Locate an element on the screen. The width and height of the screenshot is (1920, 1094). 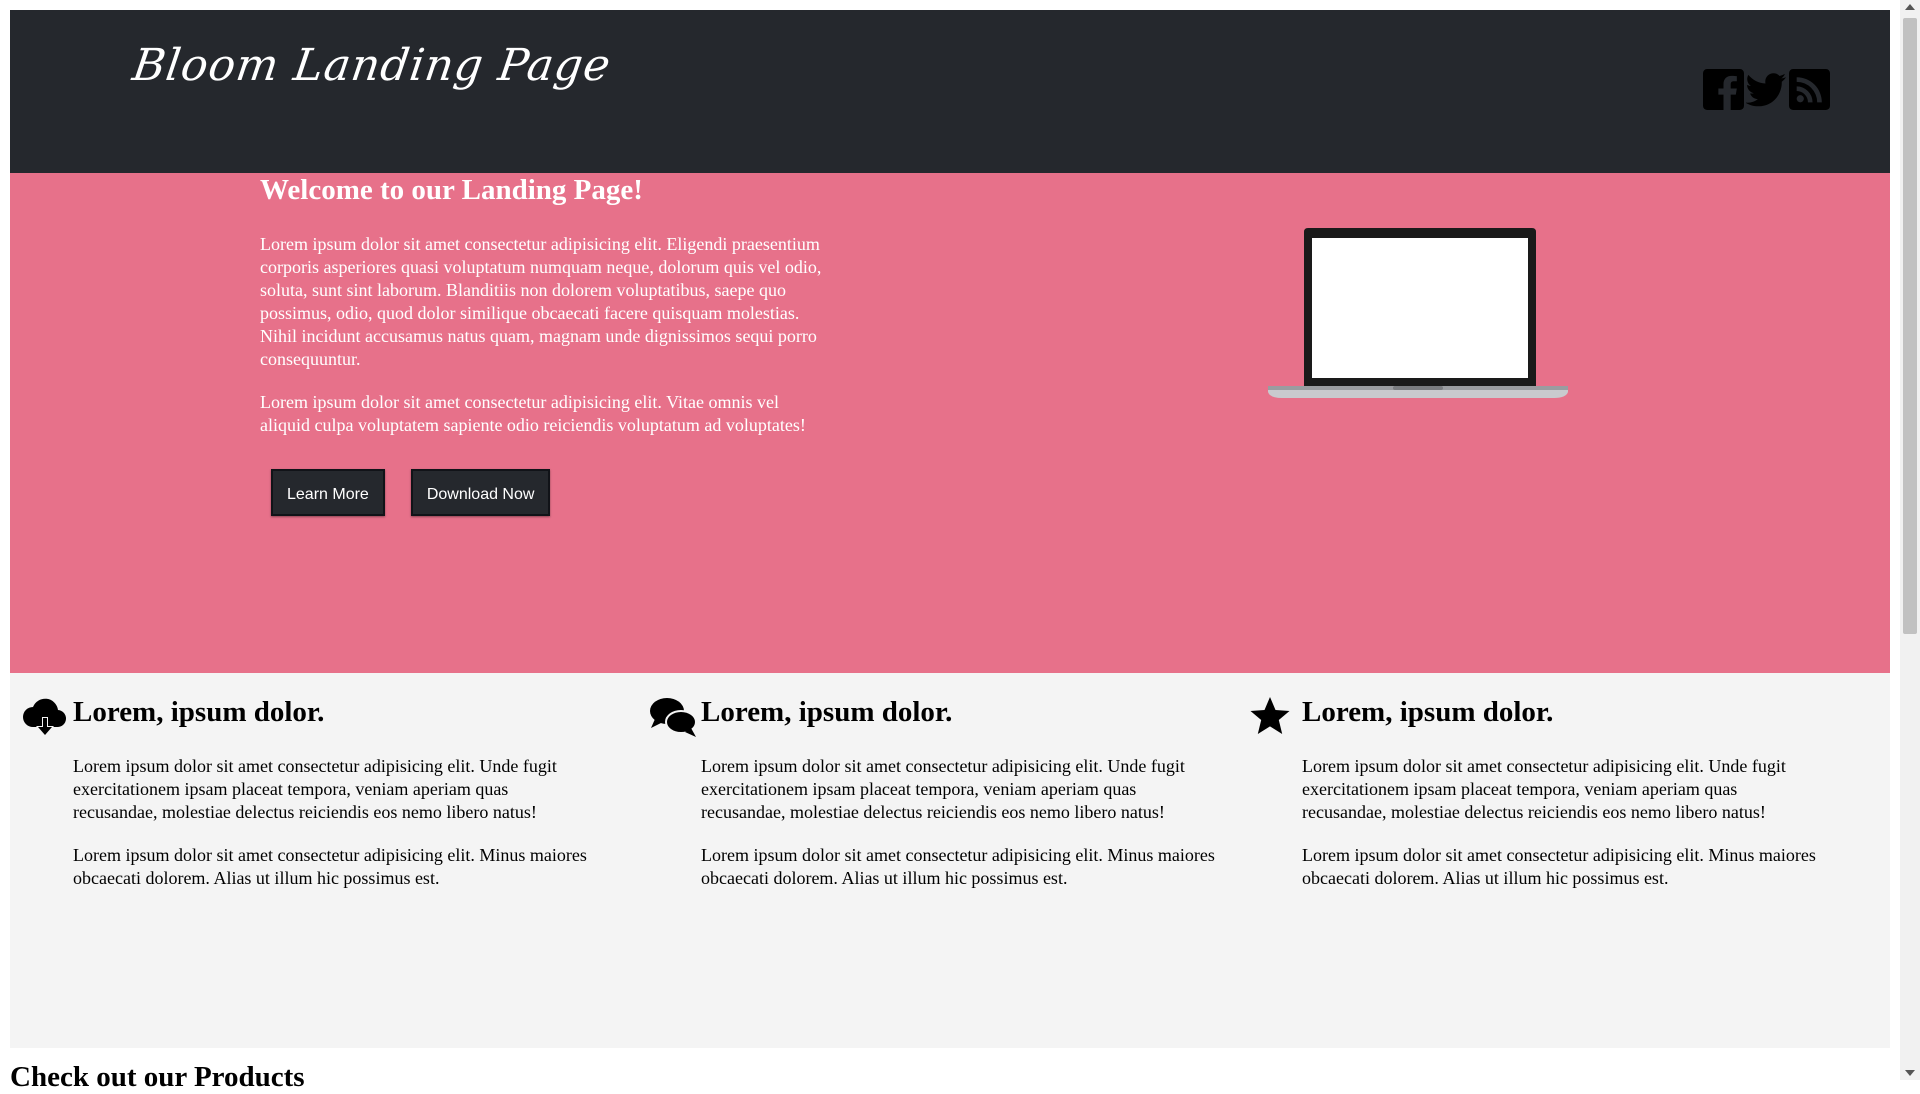
scroll-up-arrow-icon is located at coordinates (1910, 7).